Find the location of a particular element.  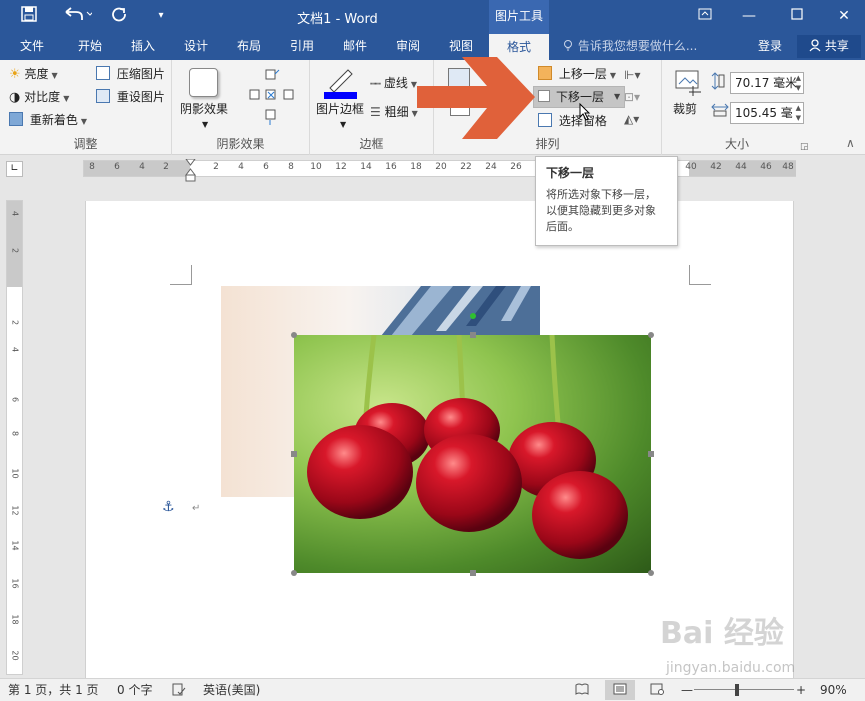

group-label-adjust: 调整 is located at coordinates (85, 144).